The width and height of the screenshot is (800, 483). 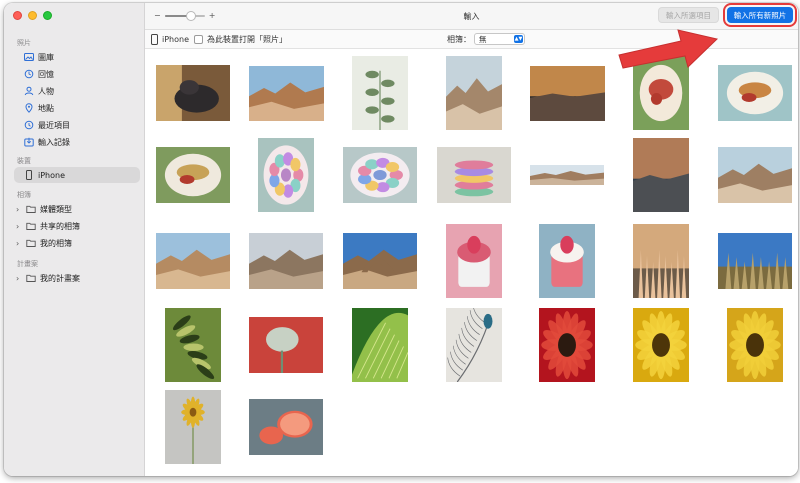 I want to click on recents-icon, so click(x=29, y=125).